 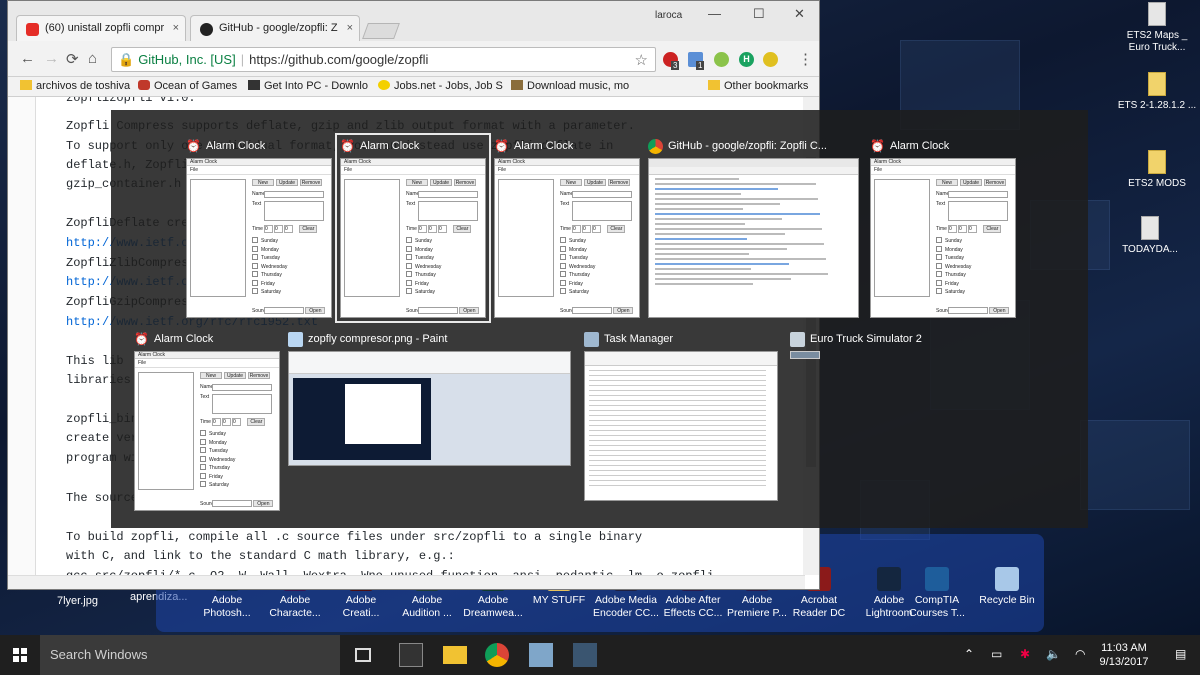 What do you see at coordinates (577, 241) in the screenshot?
I see `day-checkbox: Sunday` at bounding box center [577, 241].